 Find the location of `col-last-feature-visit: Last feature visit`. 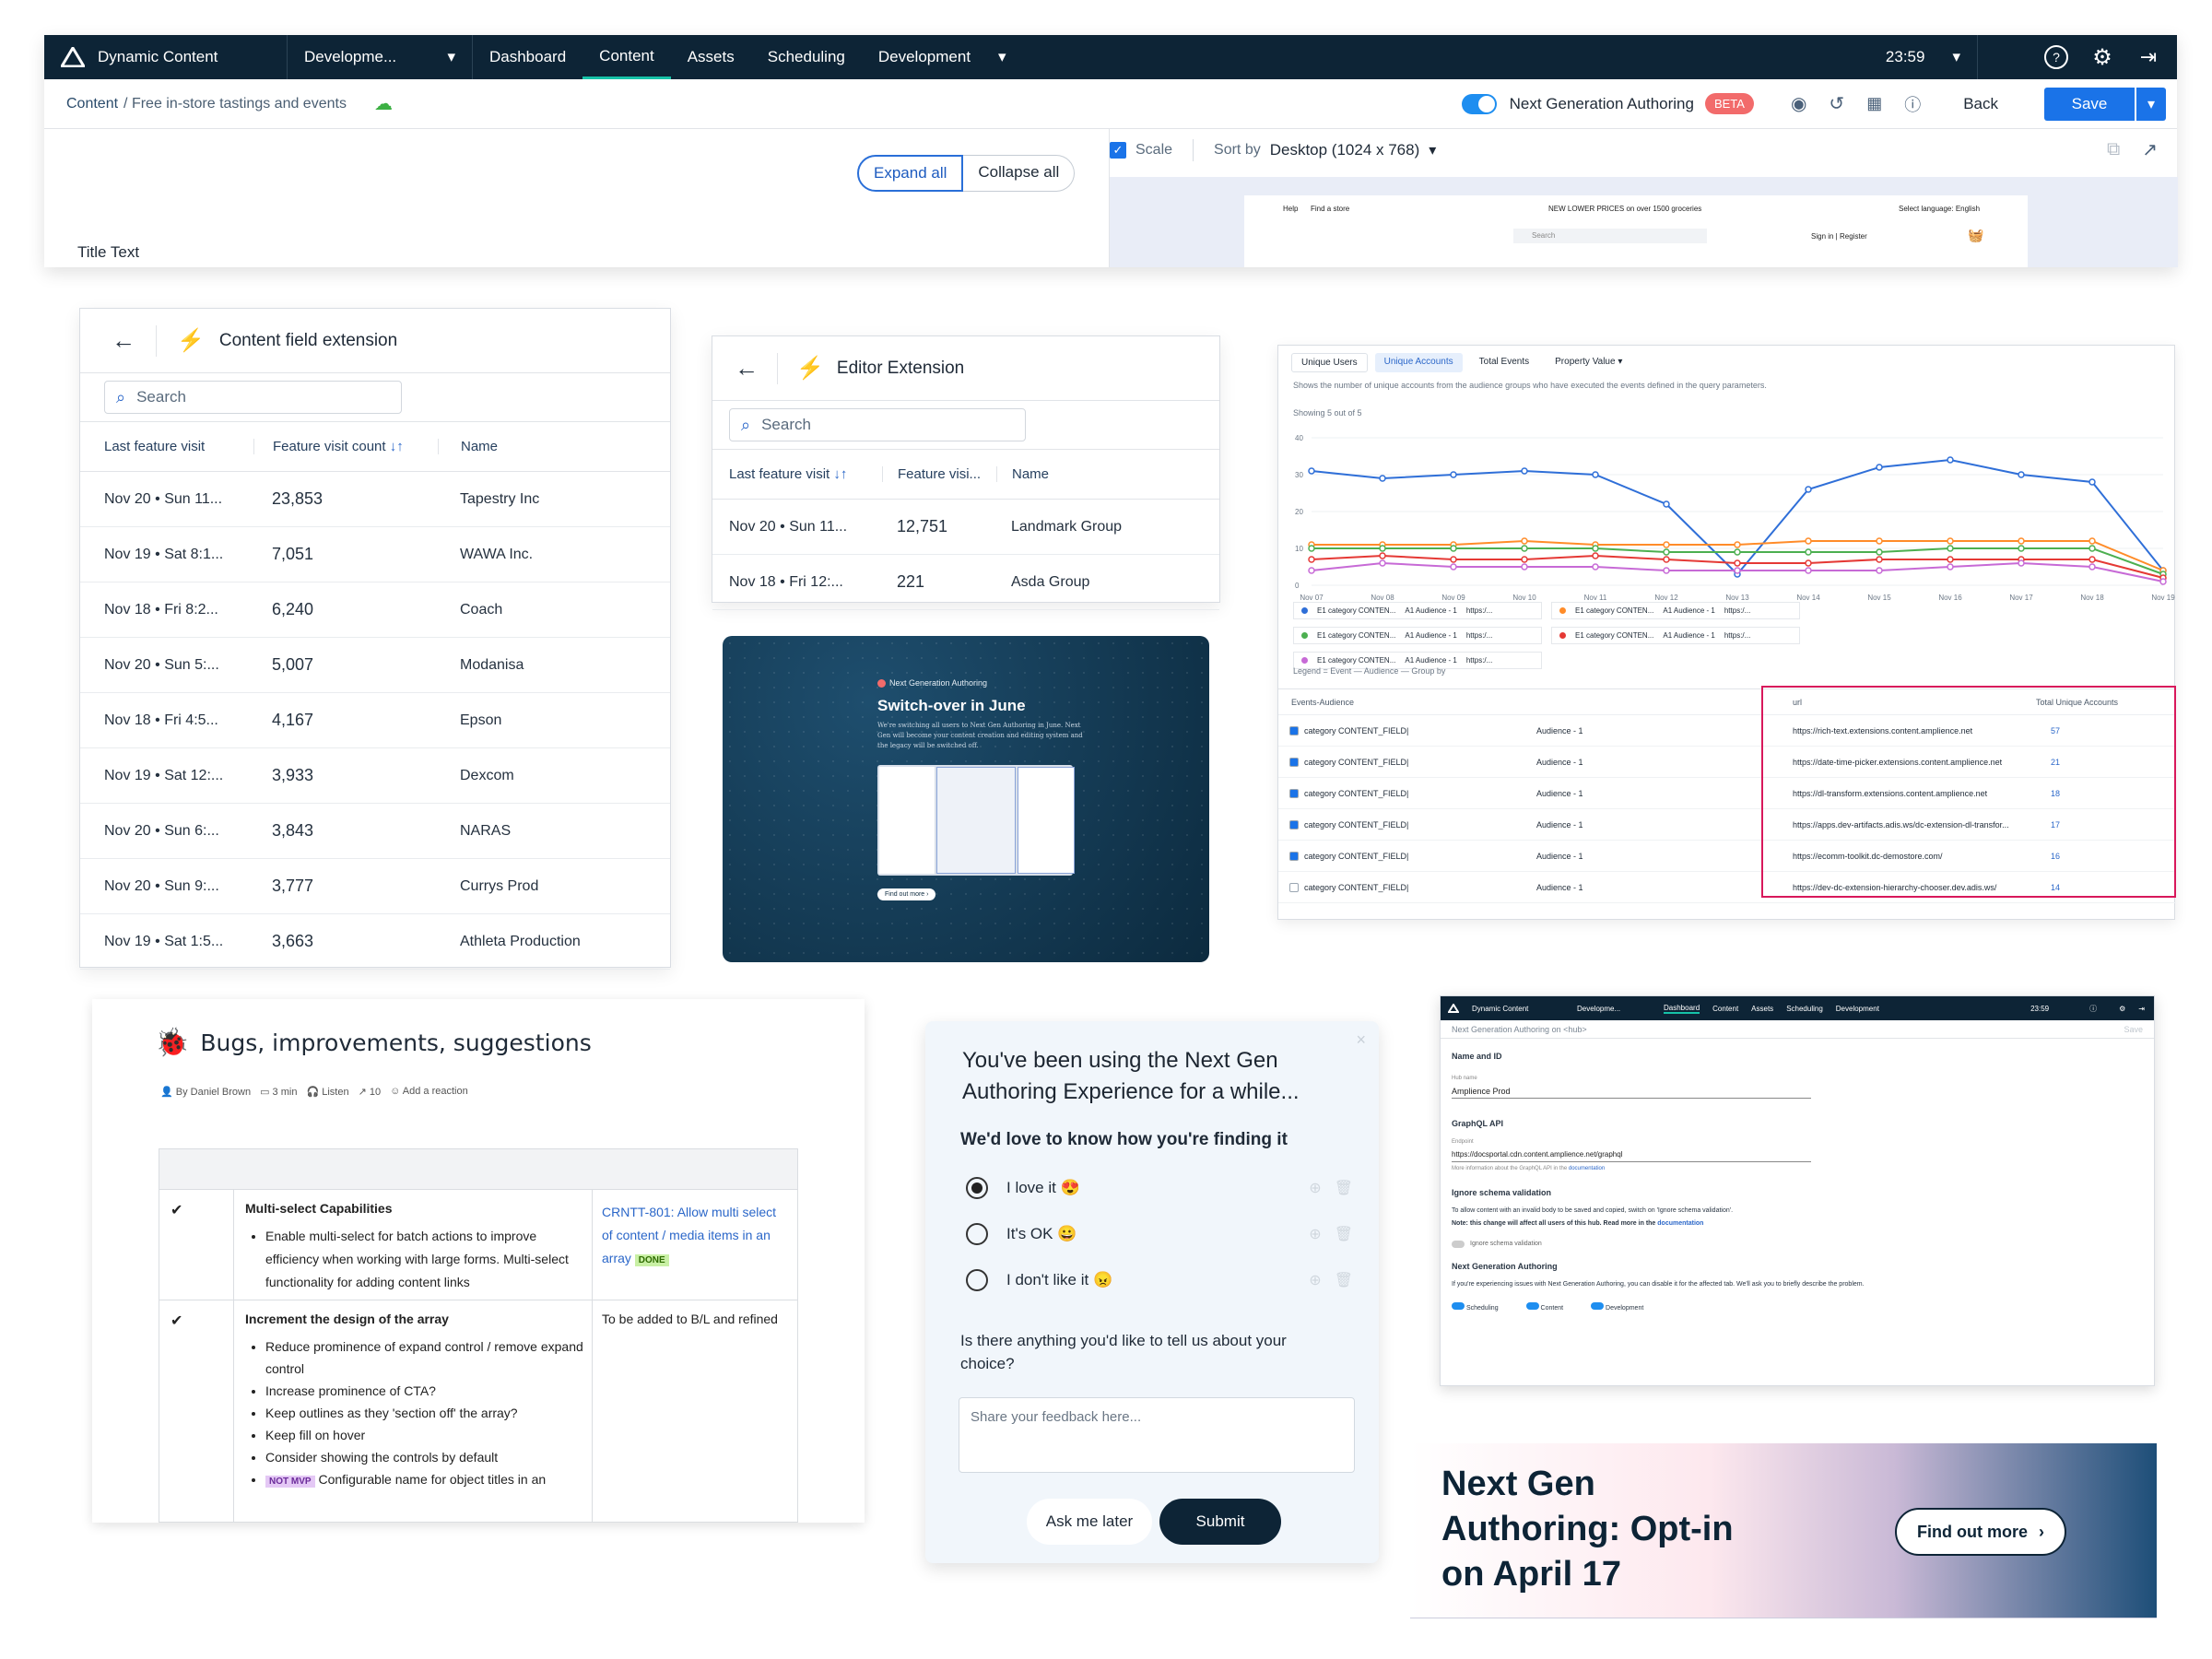

col-last-feature-visit: Last feature visit is located at coordinates (166, 446).